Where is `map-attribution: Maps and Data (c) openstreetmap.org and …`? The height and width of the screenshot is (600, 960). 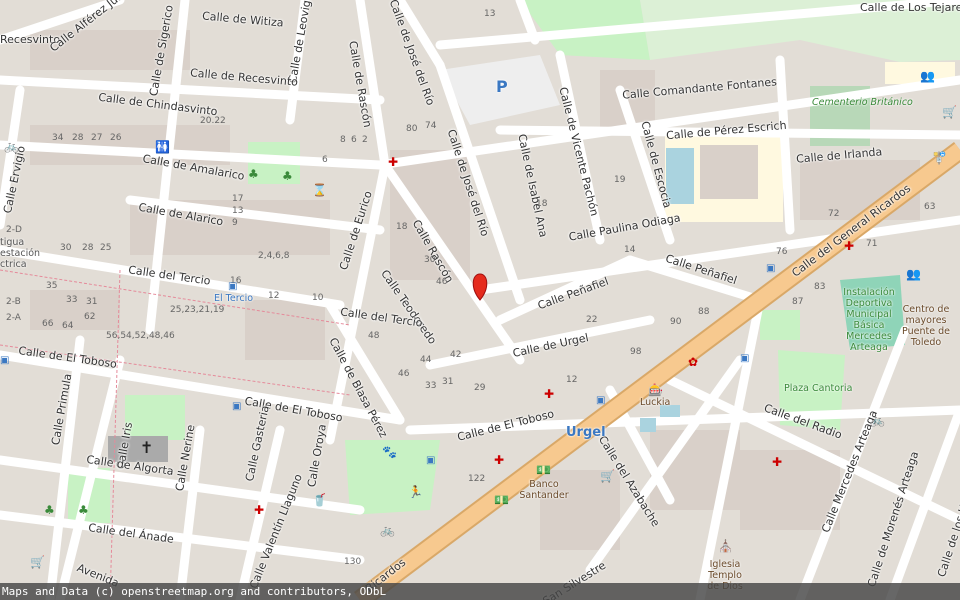
map-attribution: Maps and Data (c) openstreetmap.org and … is located at coordinates (480, 591).